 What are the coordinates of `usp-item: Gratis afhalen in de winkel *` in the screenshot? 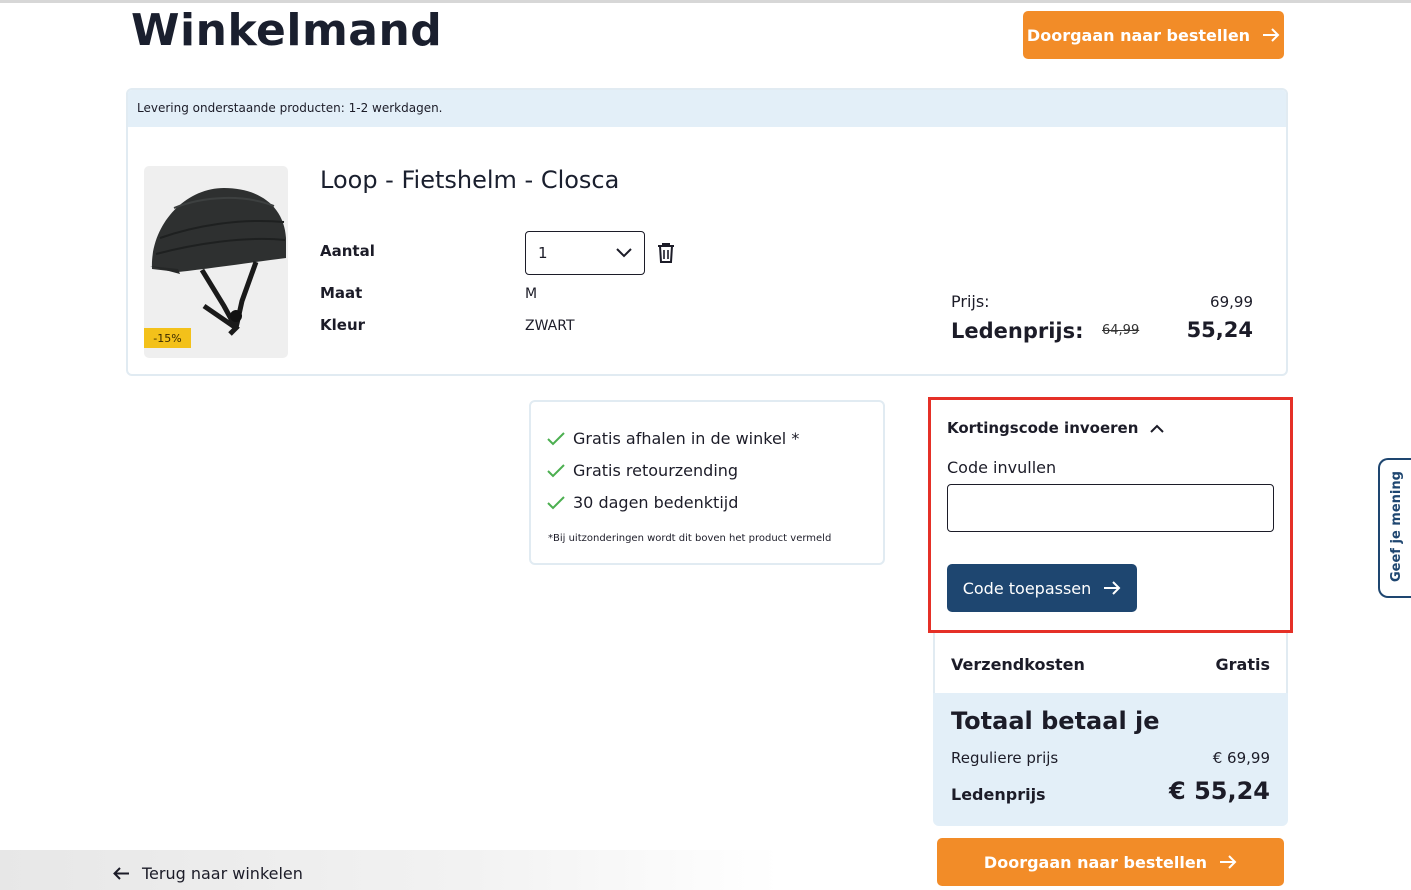 It's located at (673, 438).